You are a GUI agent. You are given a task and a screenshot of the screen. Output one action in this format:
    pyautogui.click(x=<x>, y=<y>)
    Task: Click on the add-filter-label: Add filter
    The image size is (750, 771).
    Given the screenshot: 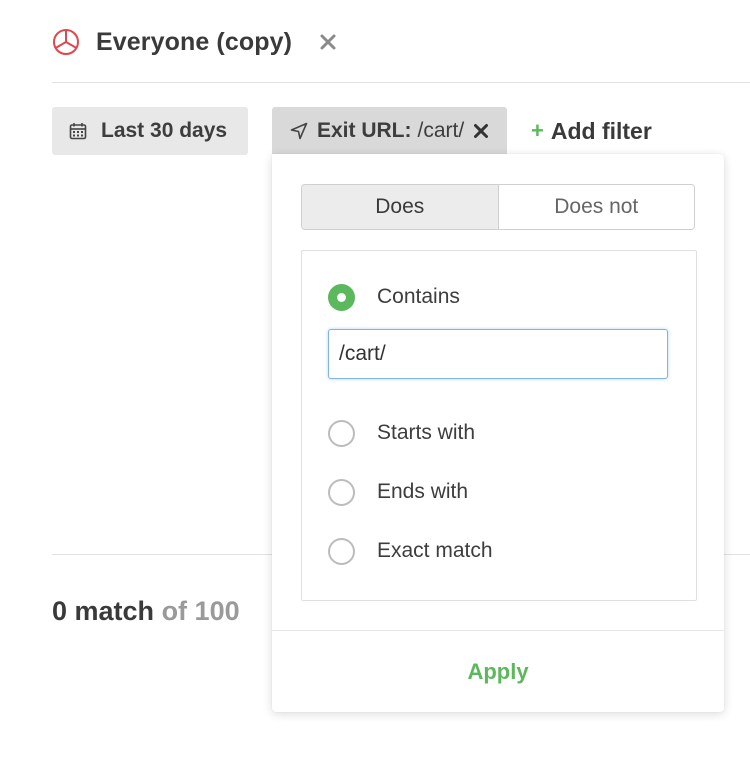 What is the action you would take?
    pyautogui.click(x=601, y=130)
    